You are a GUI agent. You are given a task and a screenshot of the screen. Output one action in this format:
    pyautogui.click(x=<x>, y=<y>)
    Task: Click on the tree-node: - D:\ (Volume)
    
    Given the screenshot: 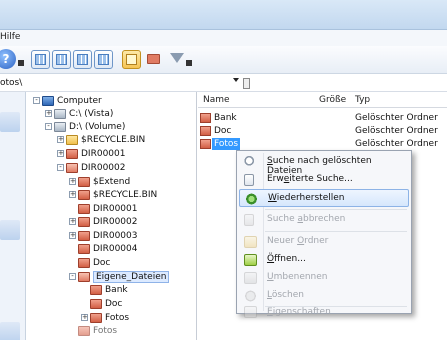 What is the action you would take?
    pyautogui.click(x=85, y=127)
    